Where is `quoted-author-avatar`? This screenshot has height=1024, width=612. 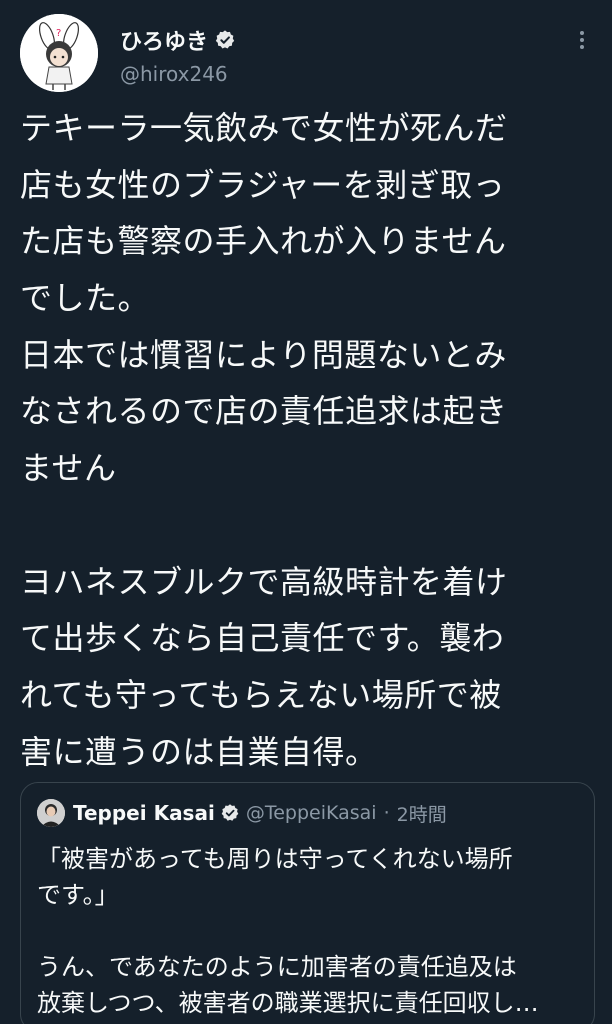
quoted-author-avatar is located at coordinates (51, 813).